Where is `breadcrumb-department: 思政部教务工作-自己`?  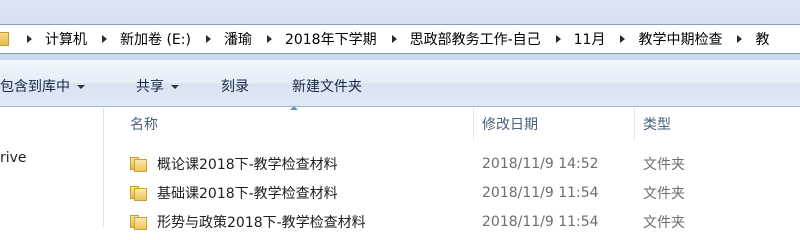 breadcrumb-department: 思政部教务工作-自己 is located at coordinates (460, 39).